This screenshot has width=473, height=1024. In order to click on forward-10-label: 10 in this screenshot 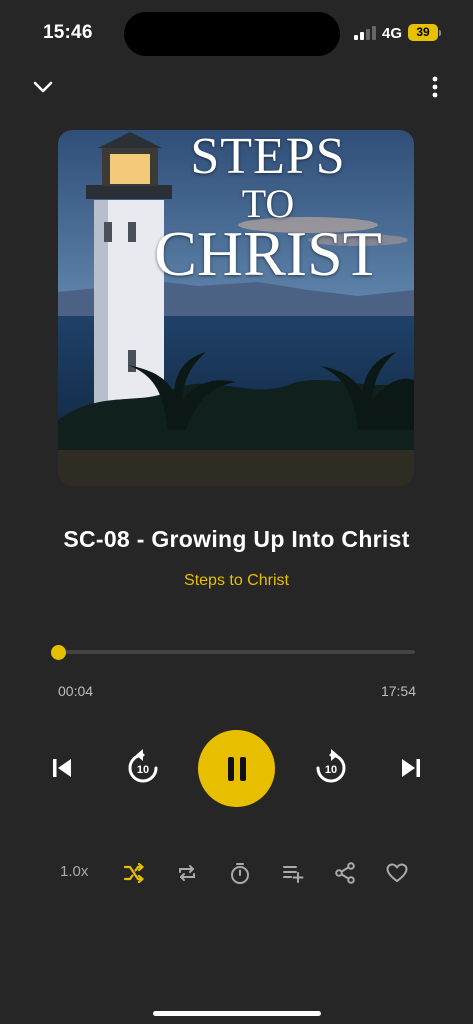, I will do `click(331, 770)`.